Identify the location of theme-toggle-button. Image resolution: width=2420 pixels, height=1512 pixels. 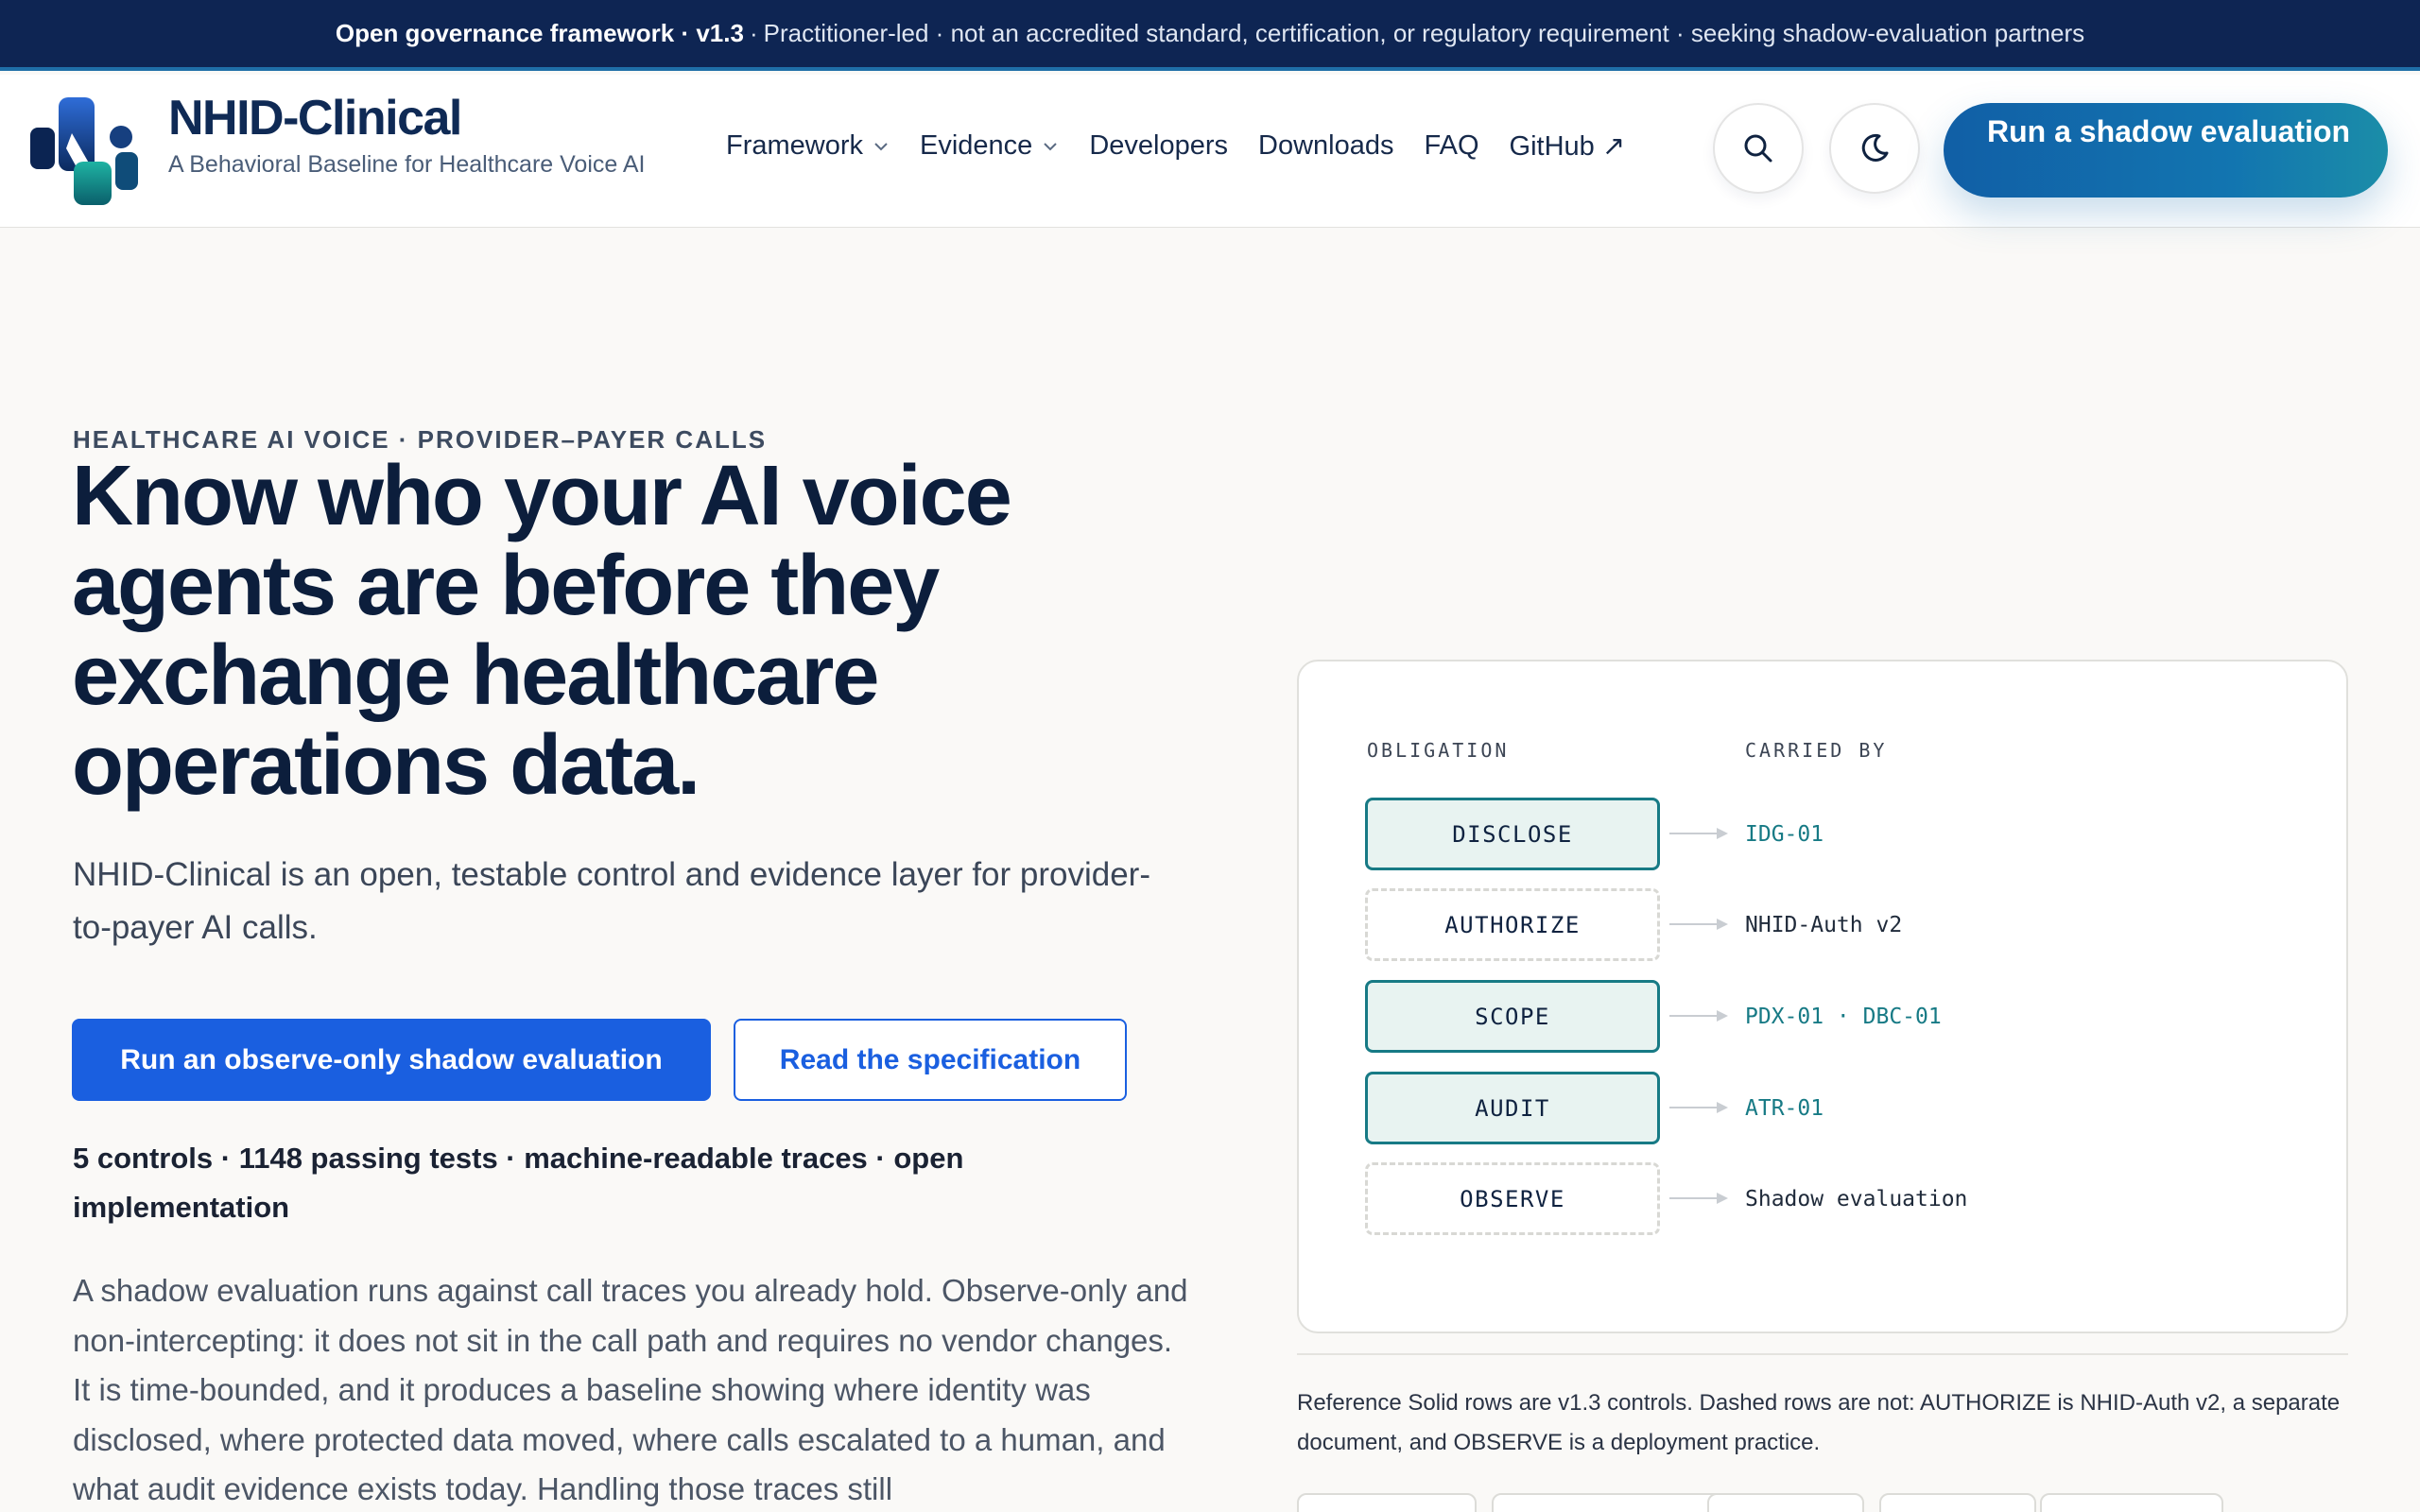
(1874, 148).